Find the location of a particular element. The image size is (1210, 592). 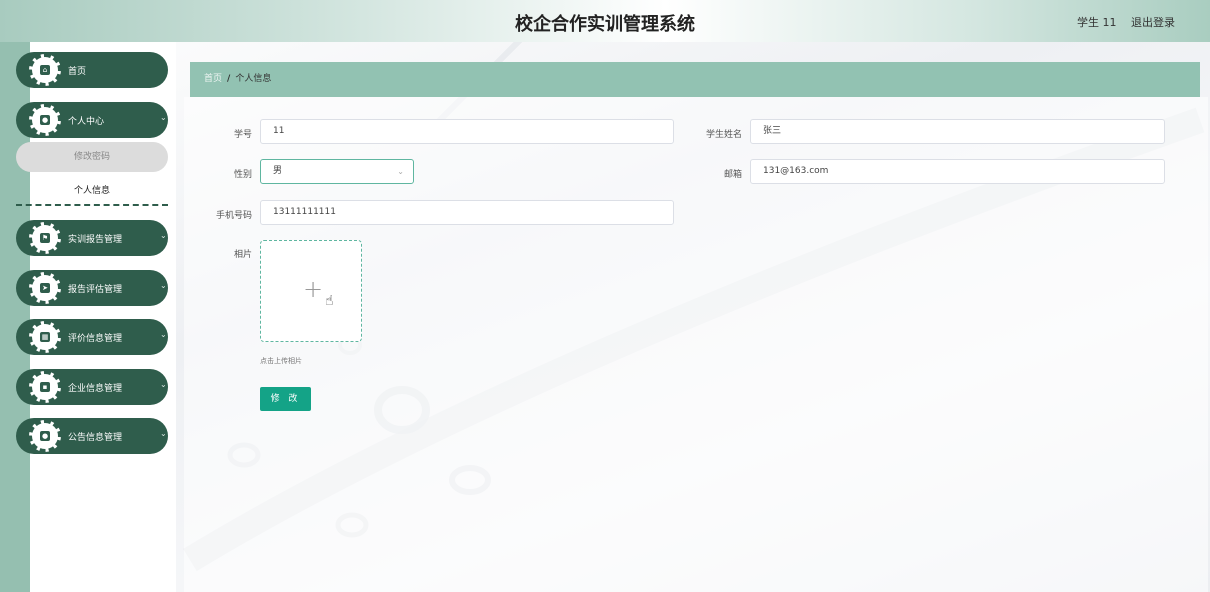

submit-button: 修 改 is located at coordinates (285, 399).